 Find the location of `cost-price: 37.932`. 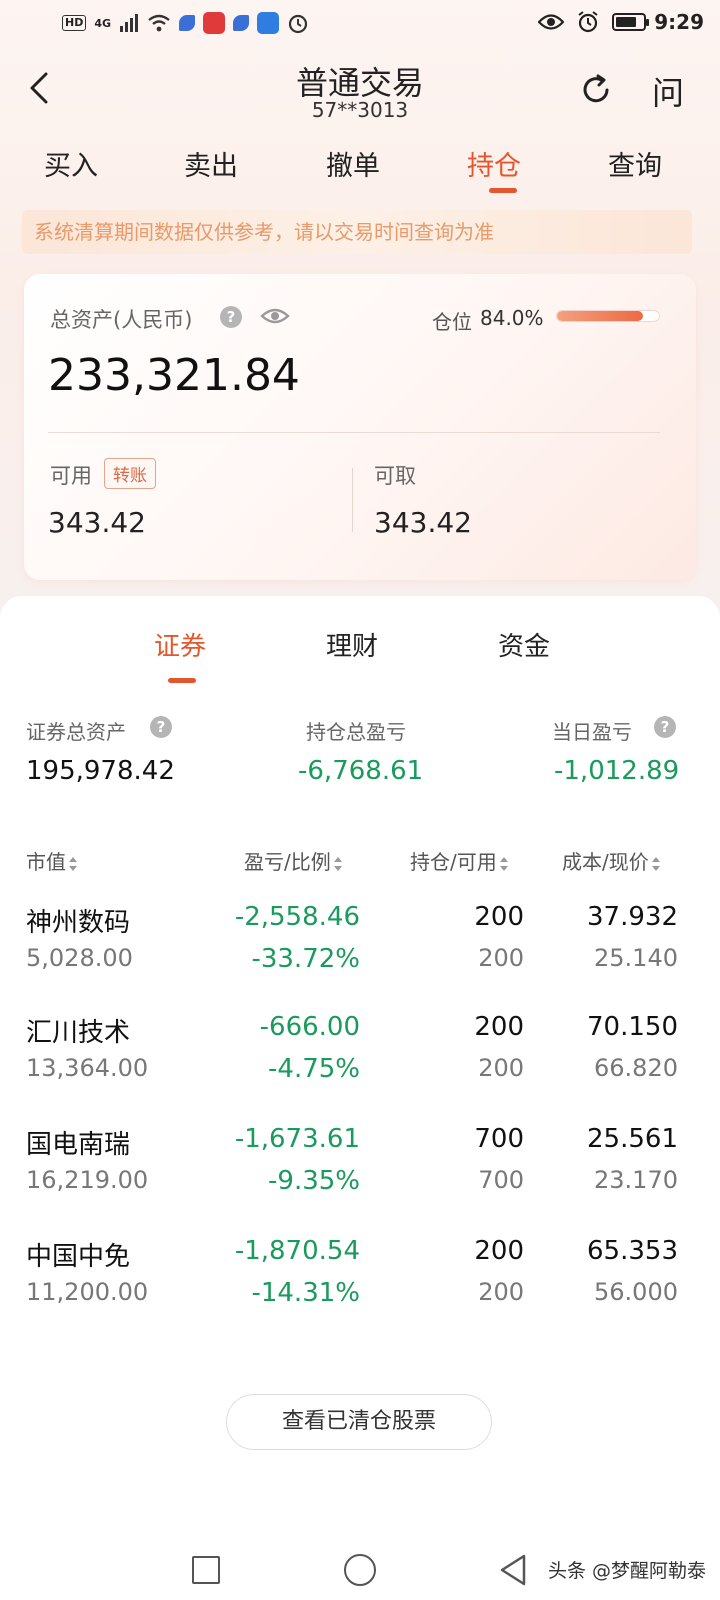

cost-price: 37.932 is located at coordinates (632, 917).